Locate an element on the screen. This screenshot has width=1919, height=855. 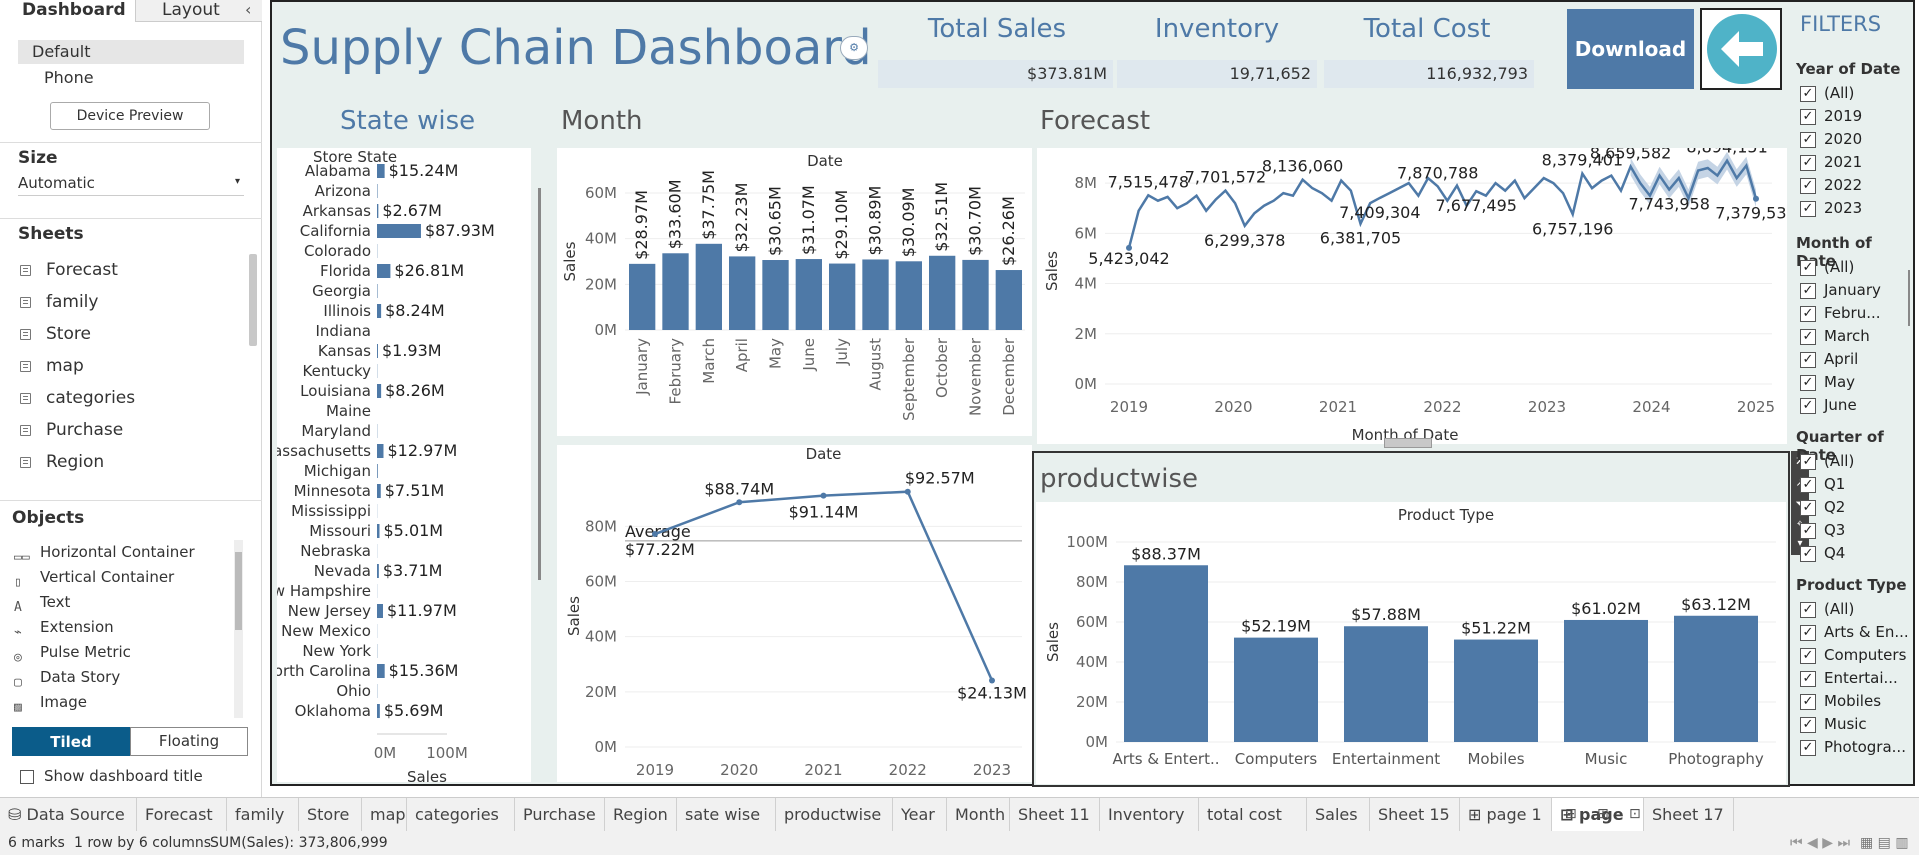
resize-handle is located at coordinates (1408, 443).